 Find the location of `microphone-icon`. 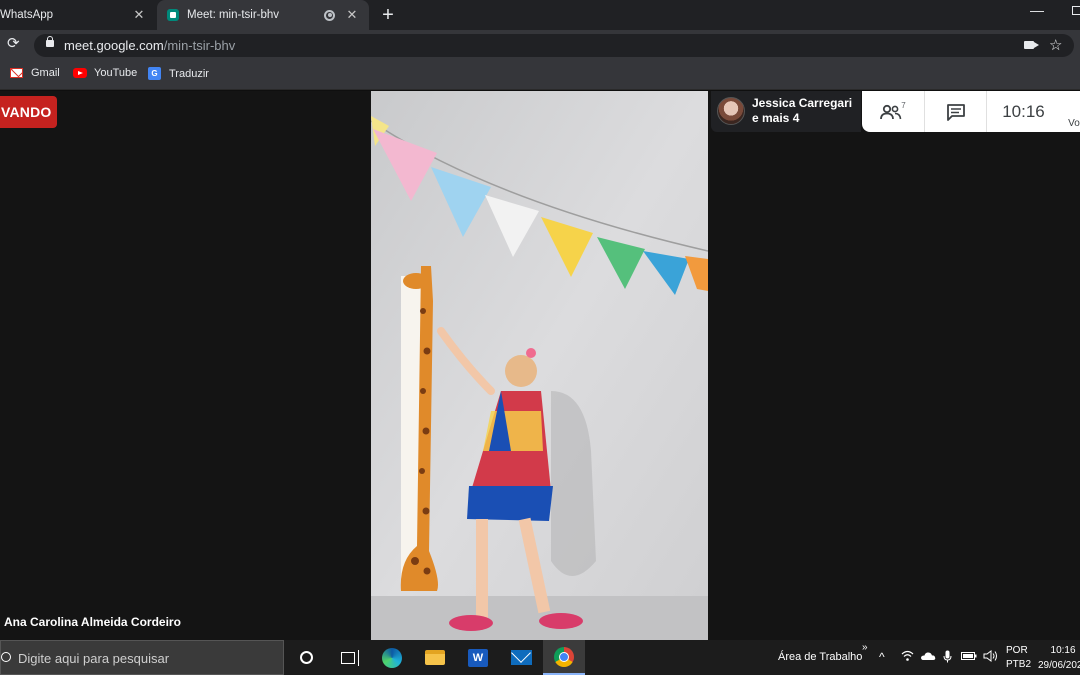

microphone-icon is located at coordinates (947, 658).